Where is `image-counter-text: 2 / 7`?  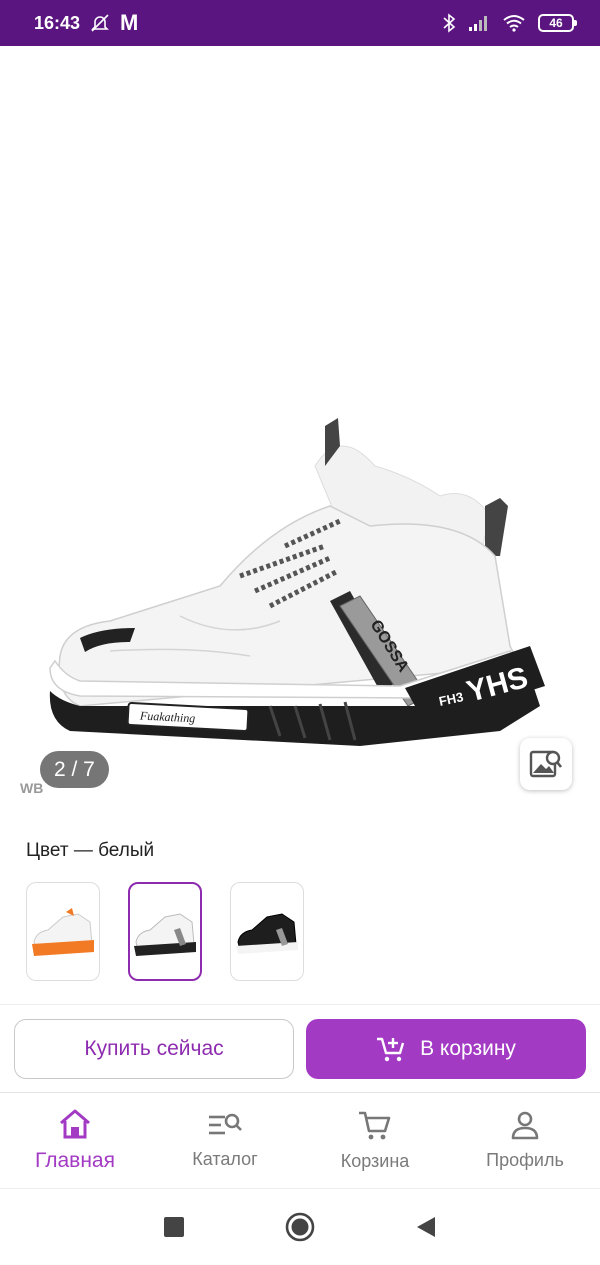 image-counter-text: 2 / 7 is located at coordinates (74, 769).